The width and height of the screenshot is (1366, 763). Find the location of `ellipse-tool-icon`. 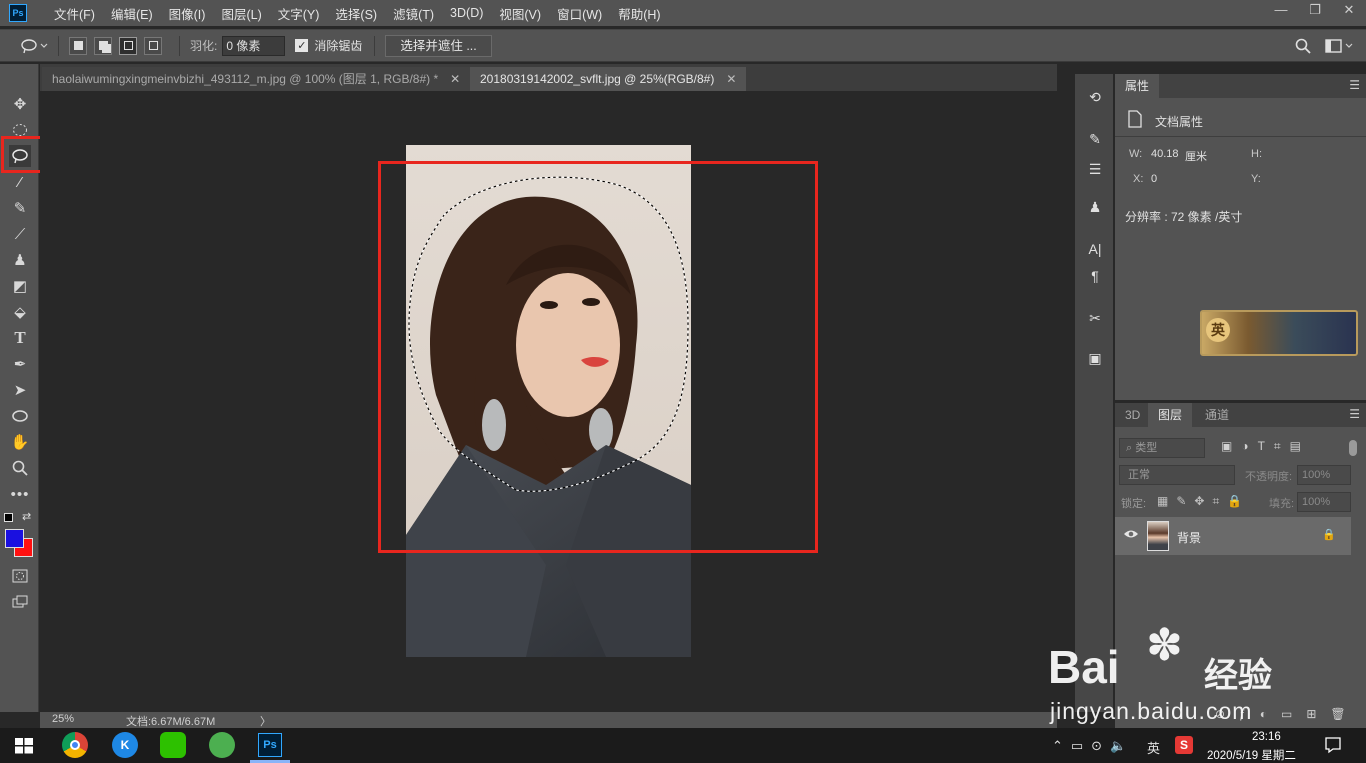

ellipse-tool-icon is located at coordinates (20, 416).